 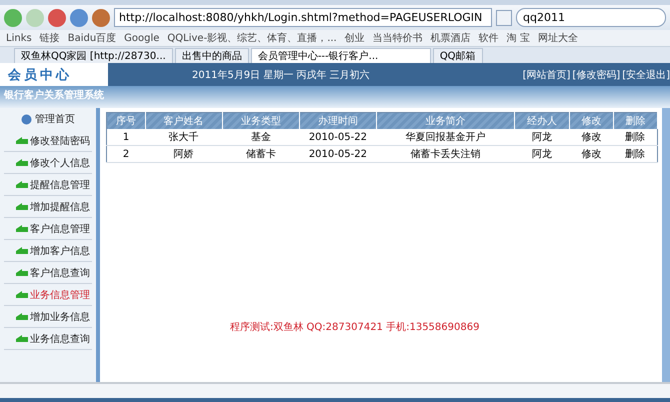 I want to click on bookmark-link: 创业, so click(x=354, y=38).